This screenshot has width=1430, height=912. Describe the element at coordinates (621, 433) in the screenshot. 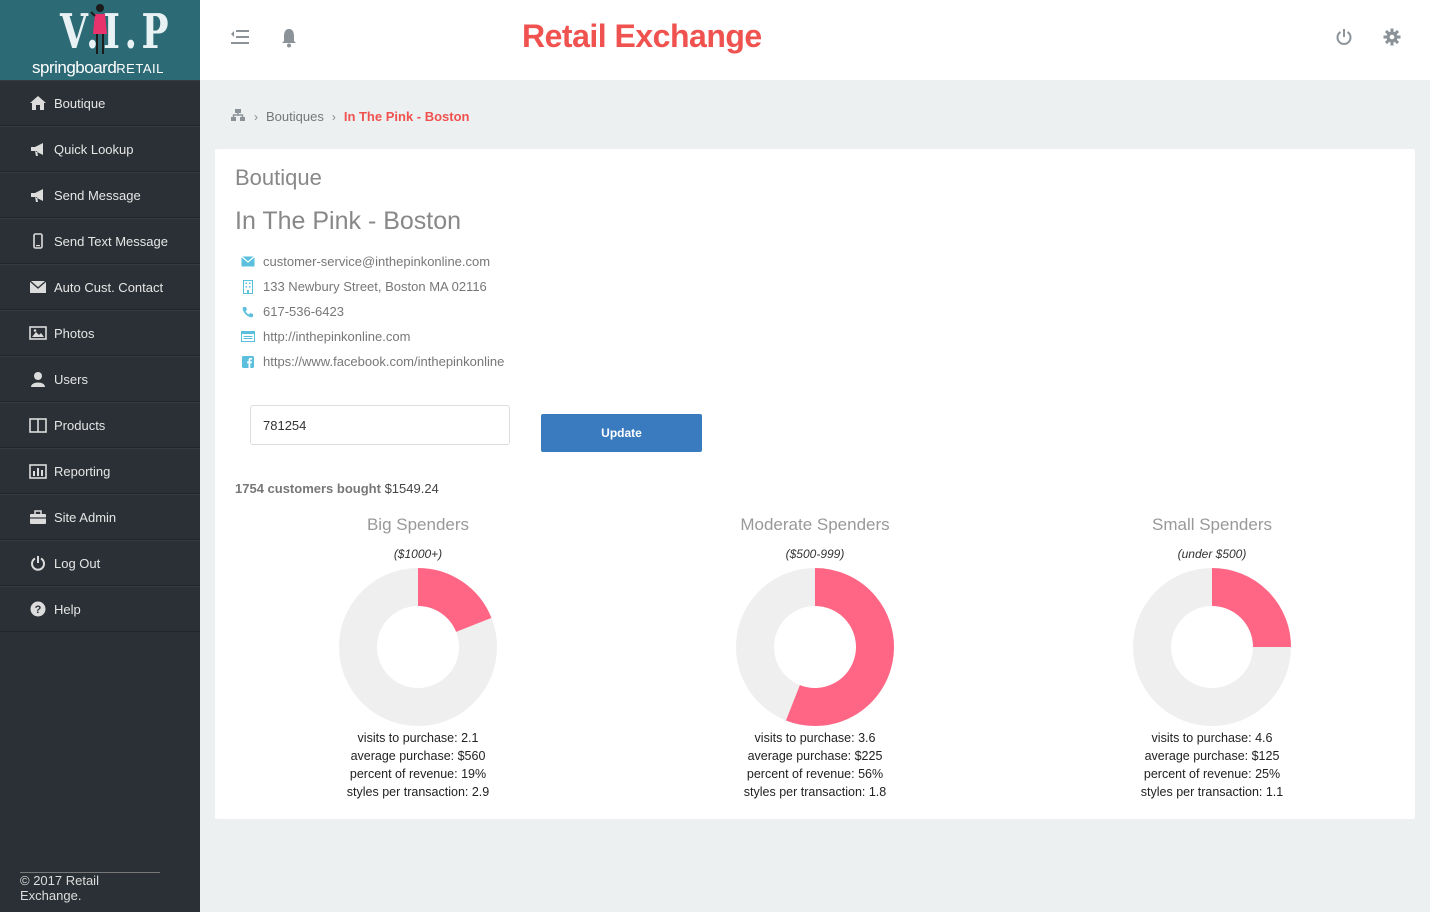

I see `update-button: Update` at that location.